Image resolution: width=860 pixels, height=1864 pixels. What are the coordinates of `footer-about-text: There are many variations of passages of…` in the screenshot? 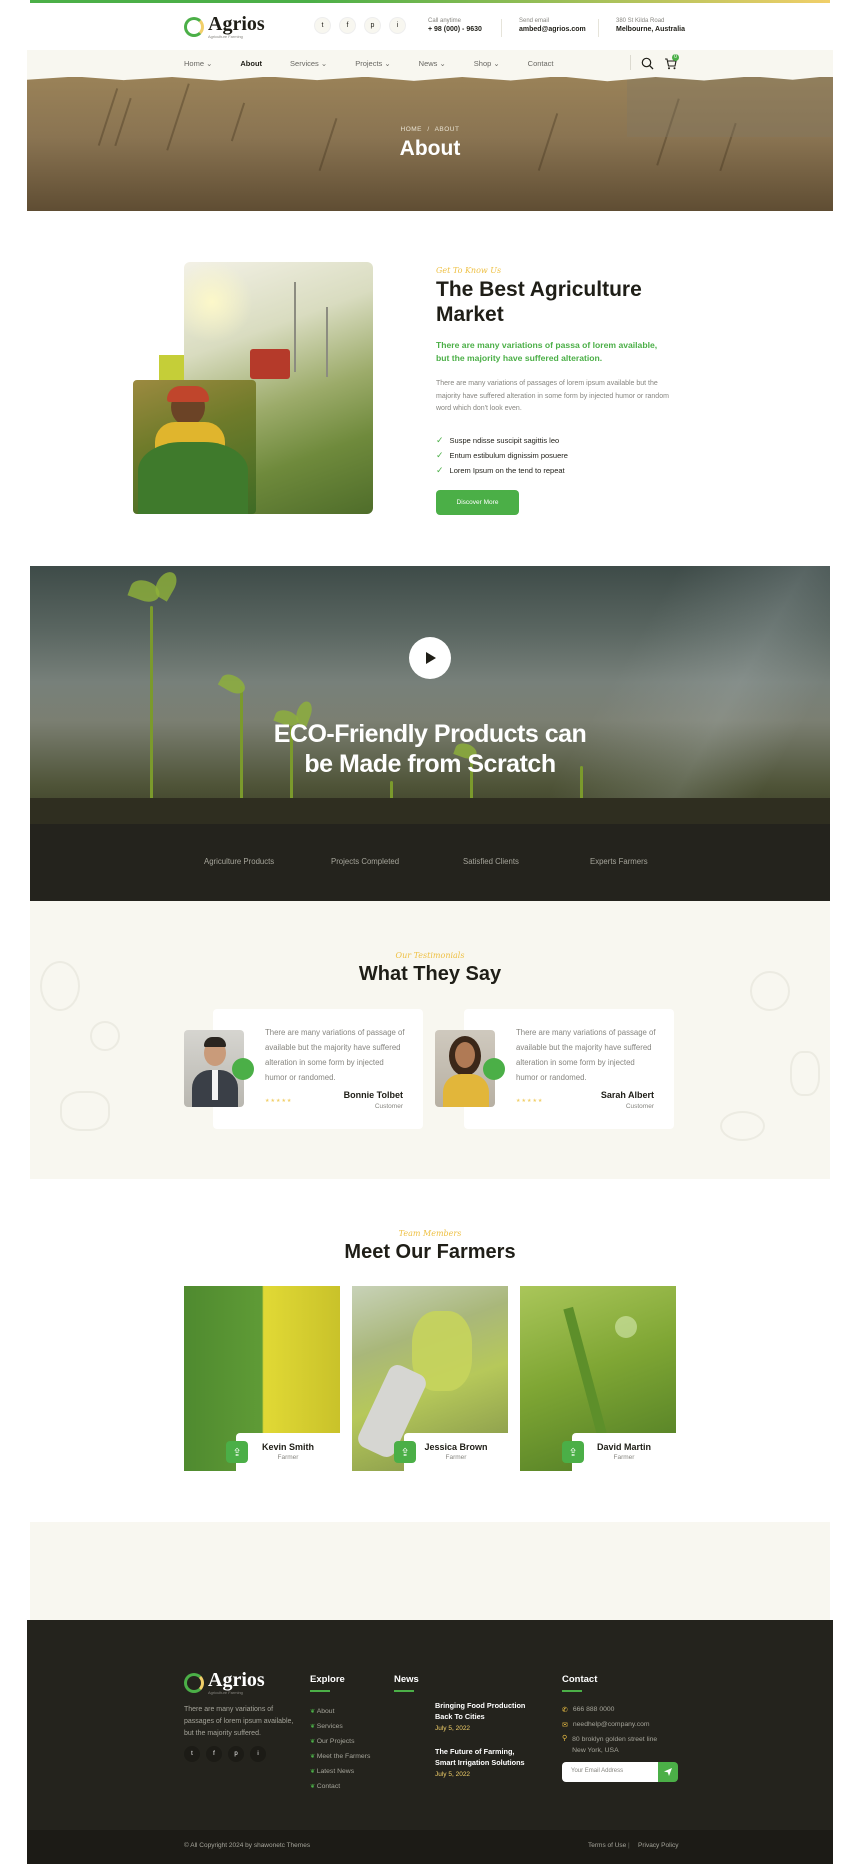 It's located at (239, 1721).